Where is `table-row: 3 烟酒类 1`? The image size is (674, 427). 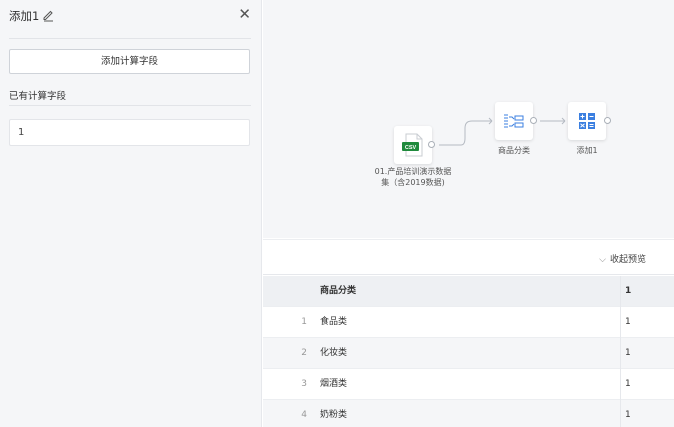
table-row: 3 烟酒类 1 is located at coordinates (468, 384).